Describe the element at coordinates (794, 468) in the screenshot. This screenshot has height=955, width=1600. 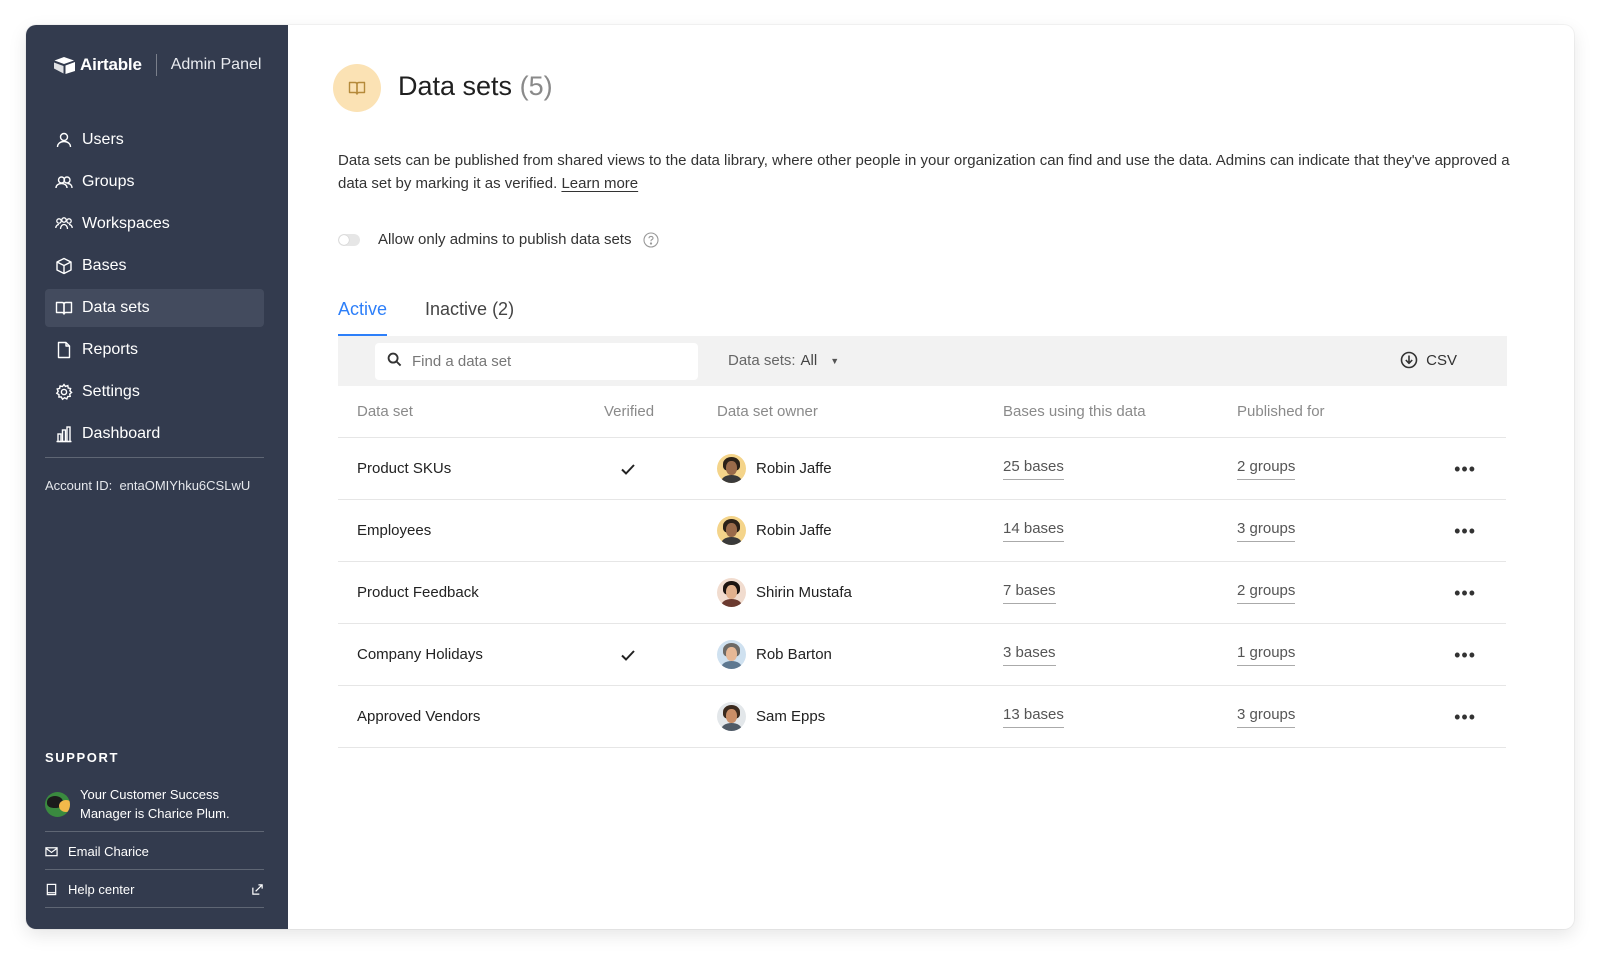
I see `owner-name: Robin Jaffe` at that location.